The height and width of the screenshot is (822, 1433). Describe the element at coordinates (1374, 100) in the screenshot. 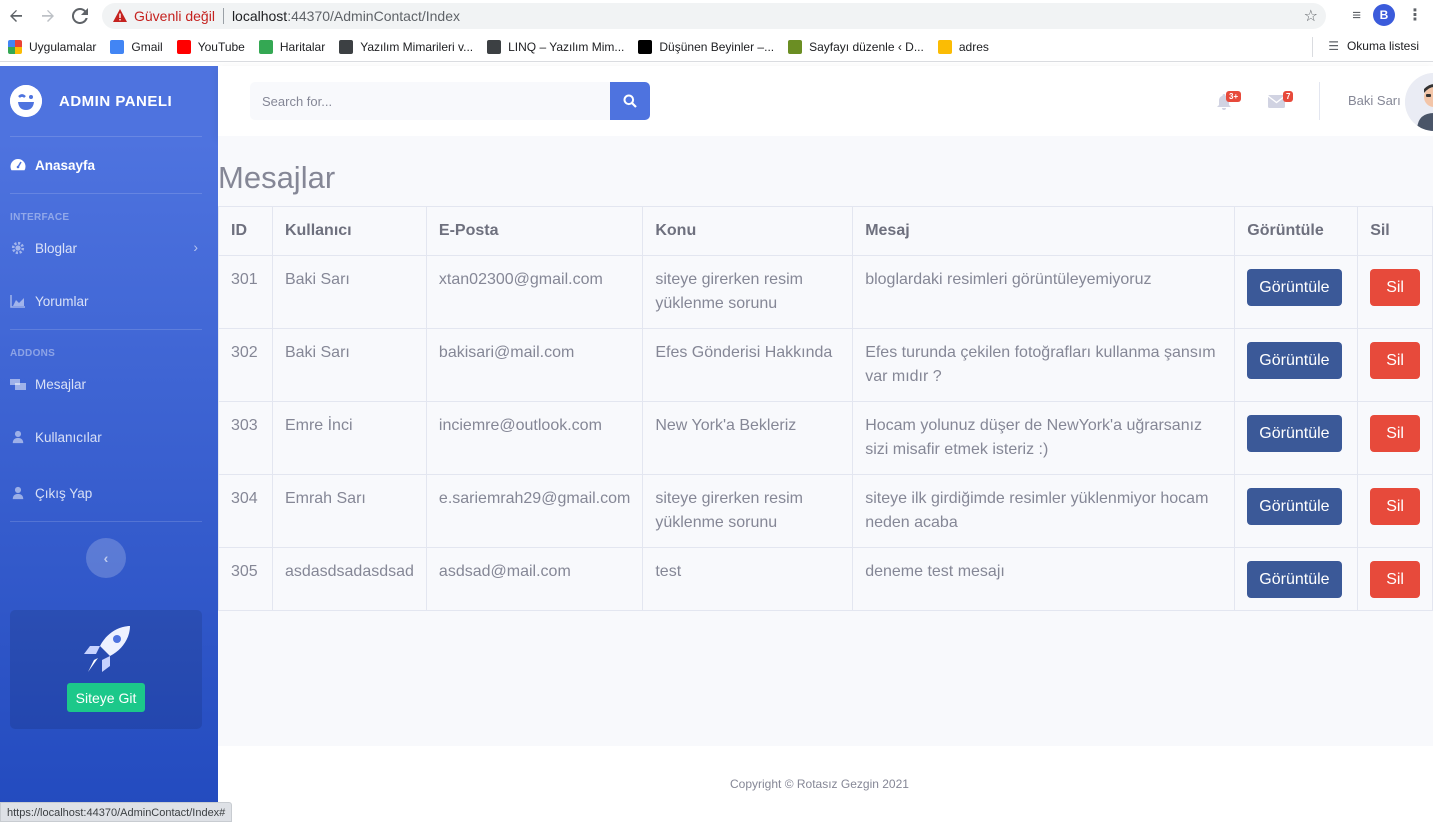

I see `user-name: Baki Sarı` at that location.